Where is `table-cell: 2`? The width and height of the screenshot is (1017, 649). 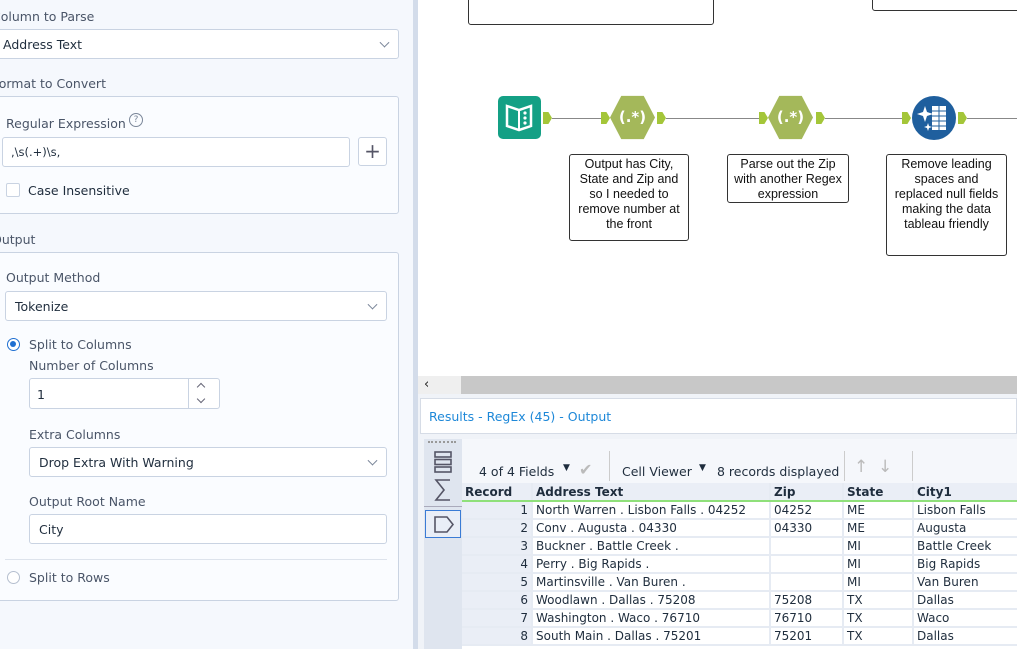
table-cell: 2 is located at coordinates (497, 528).